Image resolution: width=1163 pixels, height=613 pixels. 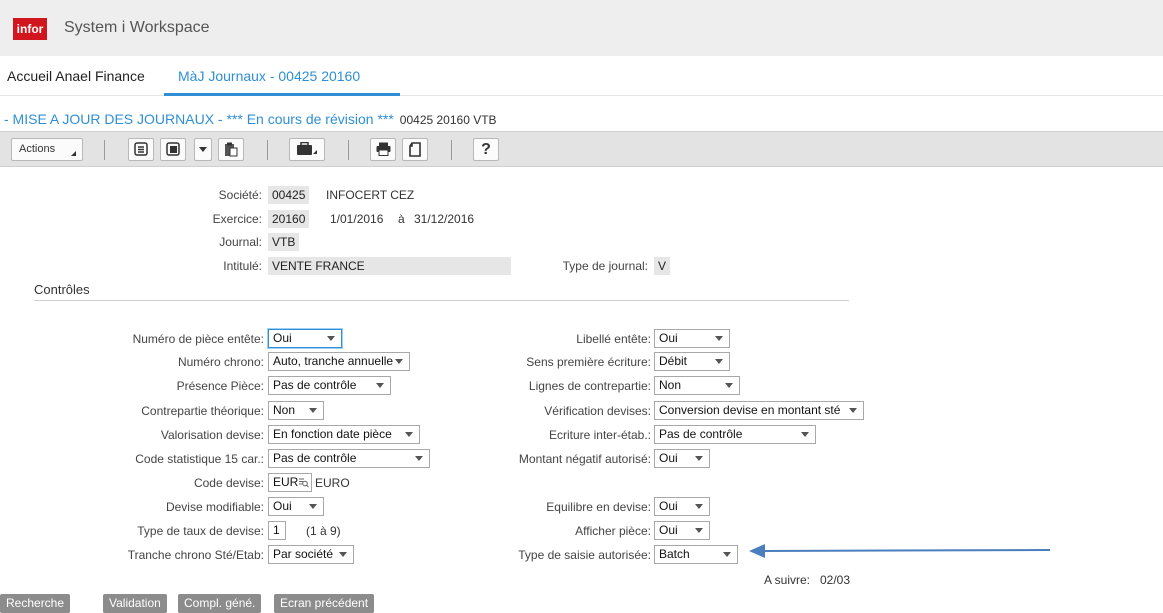 I want to click on afficher-label: Afficher pièce:, so click(x=613, y=531).